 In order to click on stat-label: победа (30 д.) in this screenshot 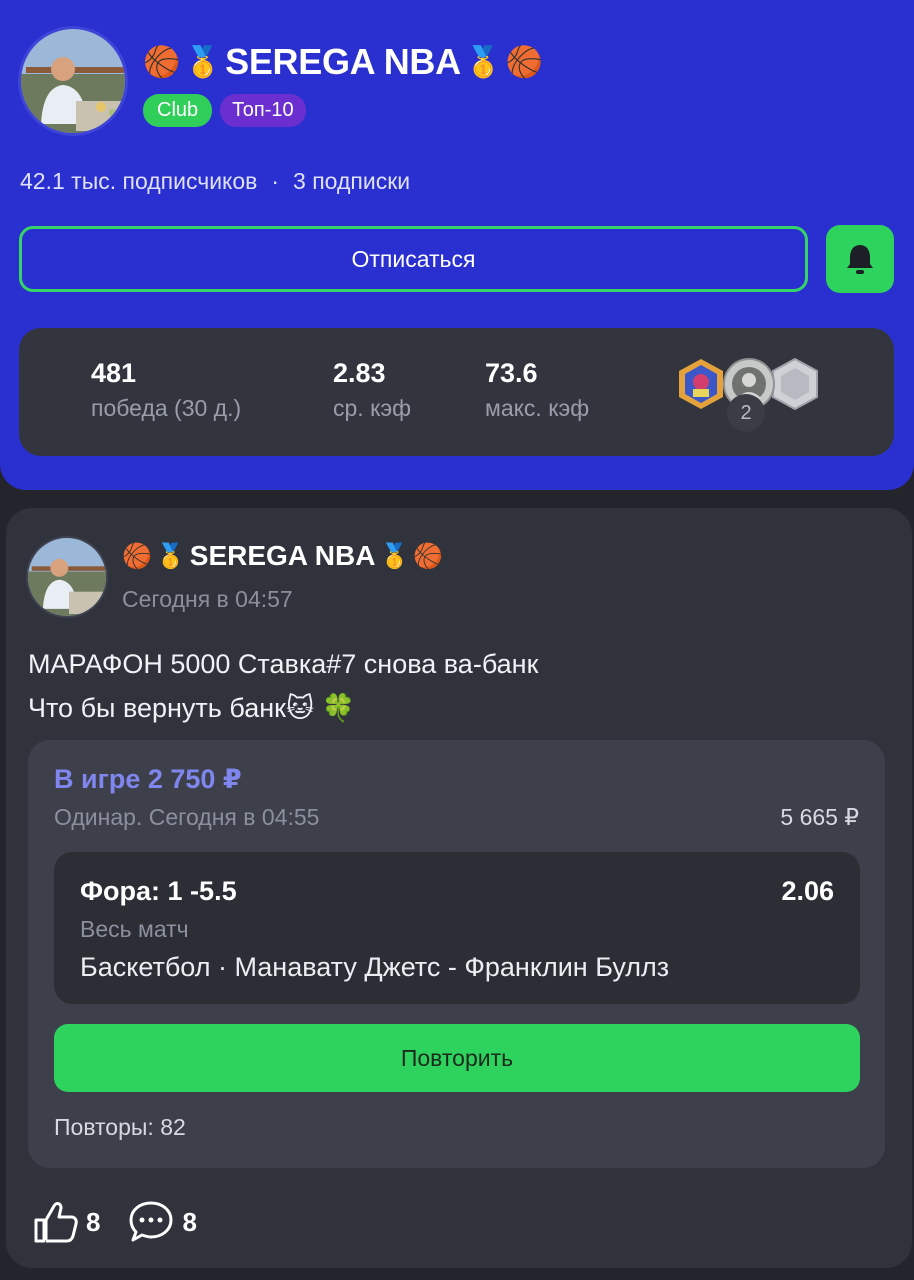, I will do `click(166, 408)`.